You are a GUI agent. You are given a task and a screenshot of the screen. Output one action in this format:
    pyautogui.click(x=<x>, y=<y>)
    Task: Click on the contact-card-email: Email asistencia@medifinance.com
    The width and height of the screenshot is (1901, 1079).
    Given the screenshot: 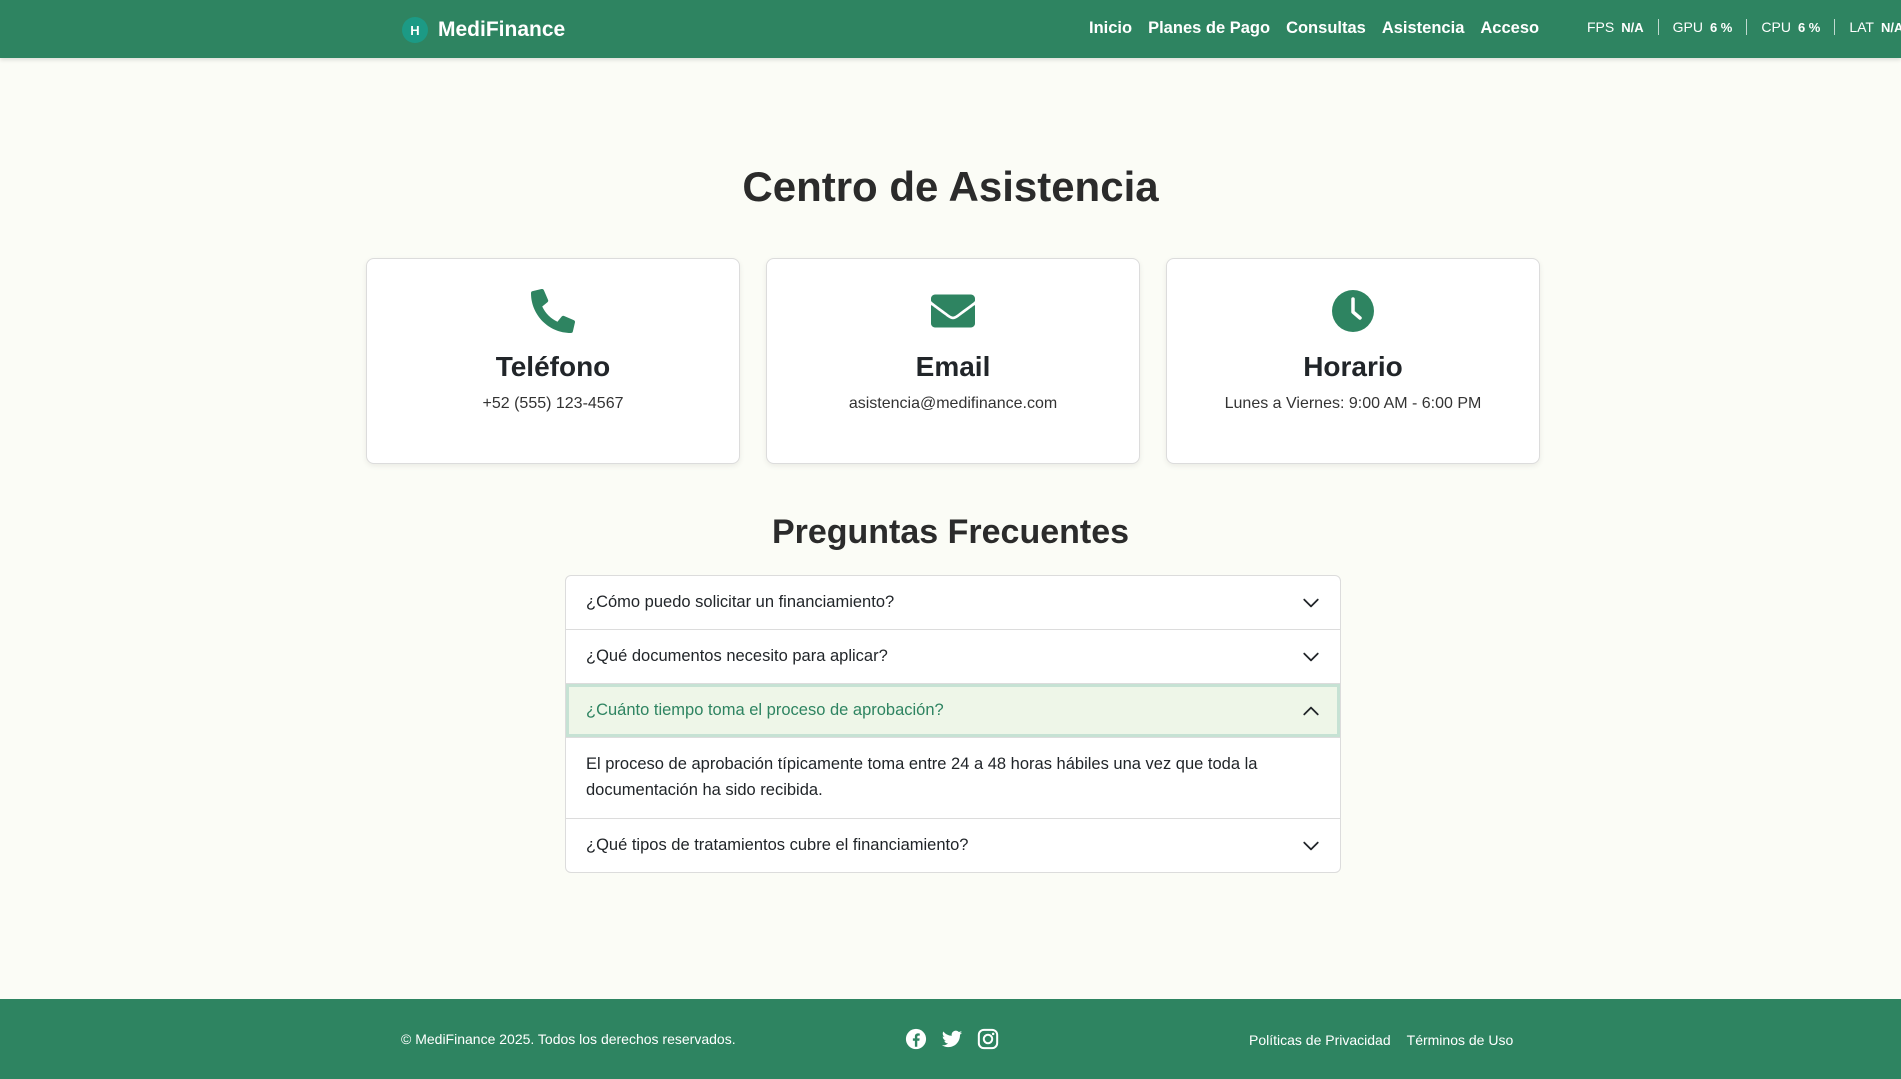 What is the action you would take?
    pyautogui.click(x=953, y=361)
    